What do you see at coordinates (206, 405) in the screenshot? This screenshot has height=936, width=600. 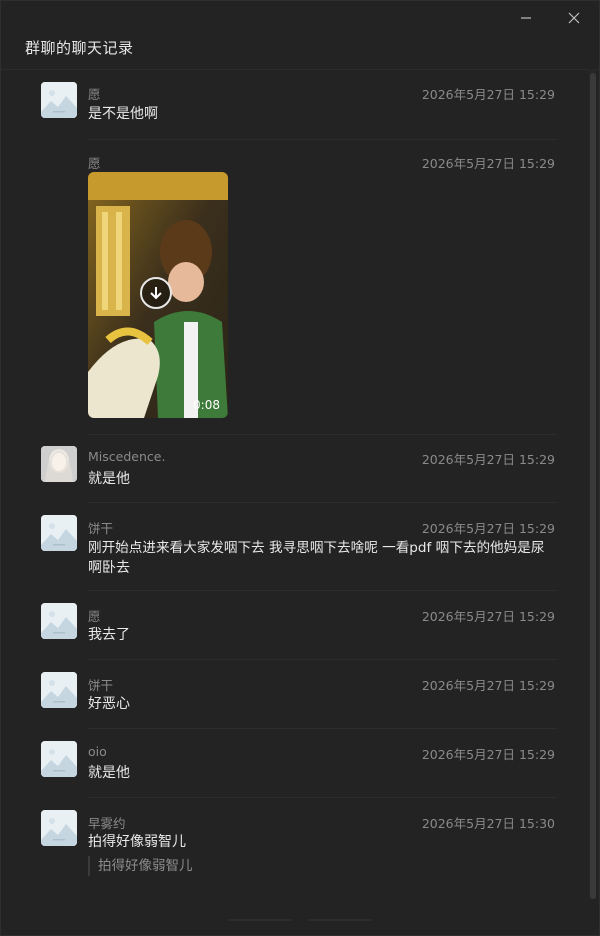 I see `video-duration: 0:08` at bounding box center [206, 405].